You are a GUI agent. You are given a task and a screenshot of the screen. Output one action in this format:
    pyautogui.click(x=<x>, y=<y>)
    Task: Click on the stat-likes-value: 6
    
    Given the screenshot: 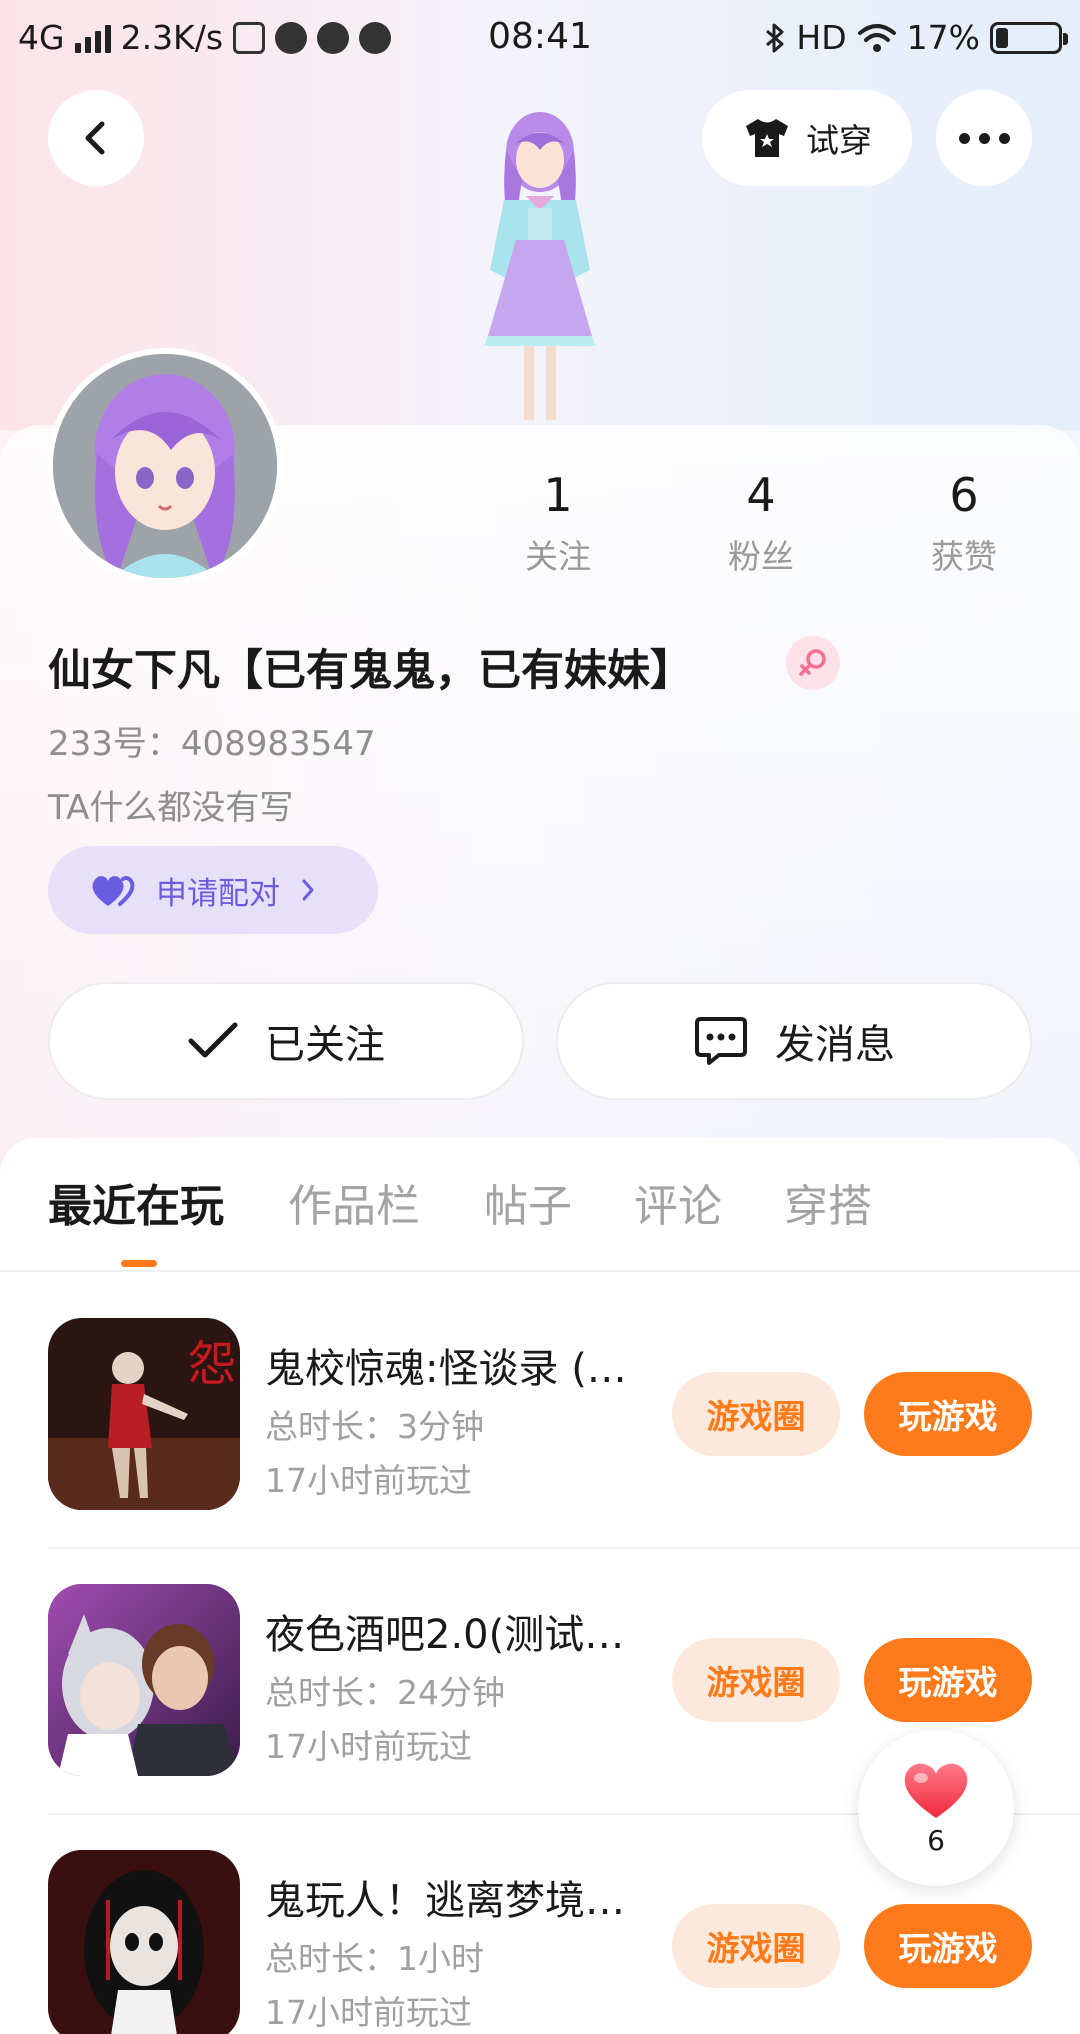 What is the action you would take?
    pyautogui.click(x=964, y=495)
    